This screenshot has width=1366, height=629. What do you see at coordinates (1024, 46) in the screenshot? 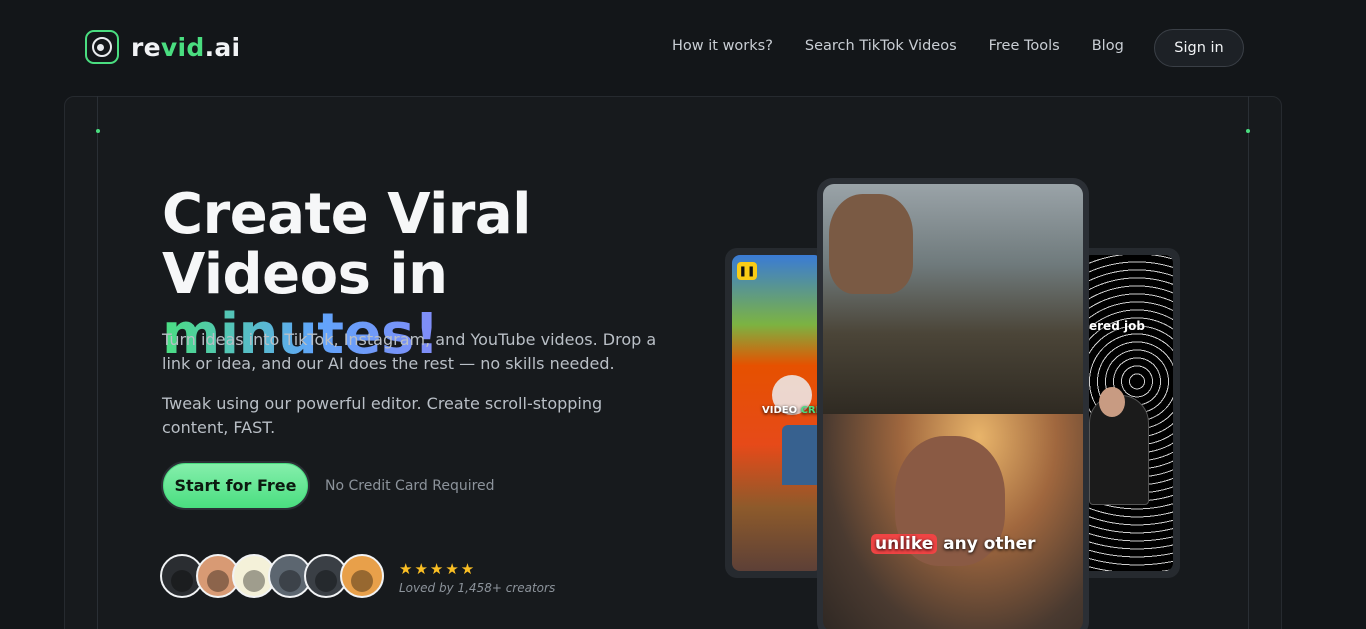
I see `nav-link-free-tools: Free Tools` at bounding box center [1024, 46].